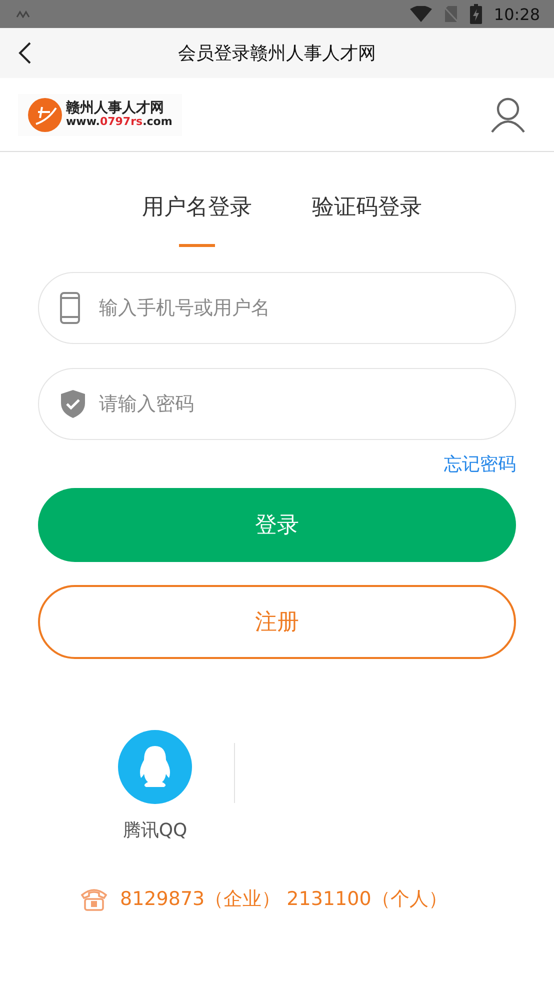 Image resolution: width=554 pixels, height=986 pixels. I want to click on login-button: 登录, so click(277, 525).